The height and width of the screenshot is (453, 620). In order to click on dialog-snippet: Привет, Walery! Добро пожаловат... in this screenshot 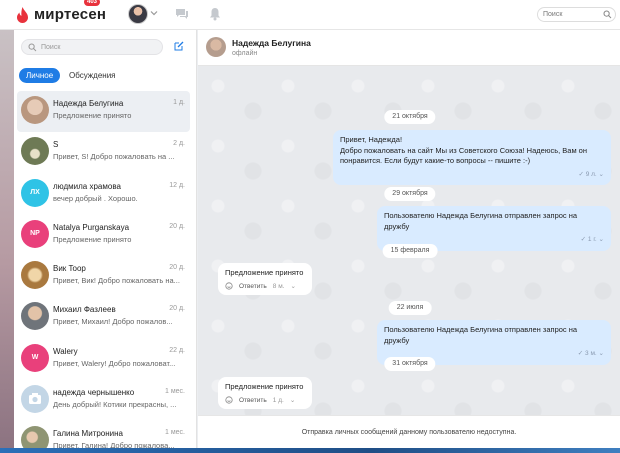, I will do `click(114, 363)`.